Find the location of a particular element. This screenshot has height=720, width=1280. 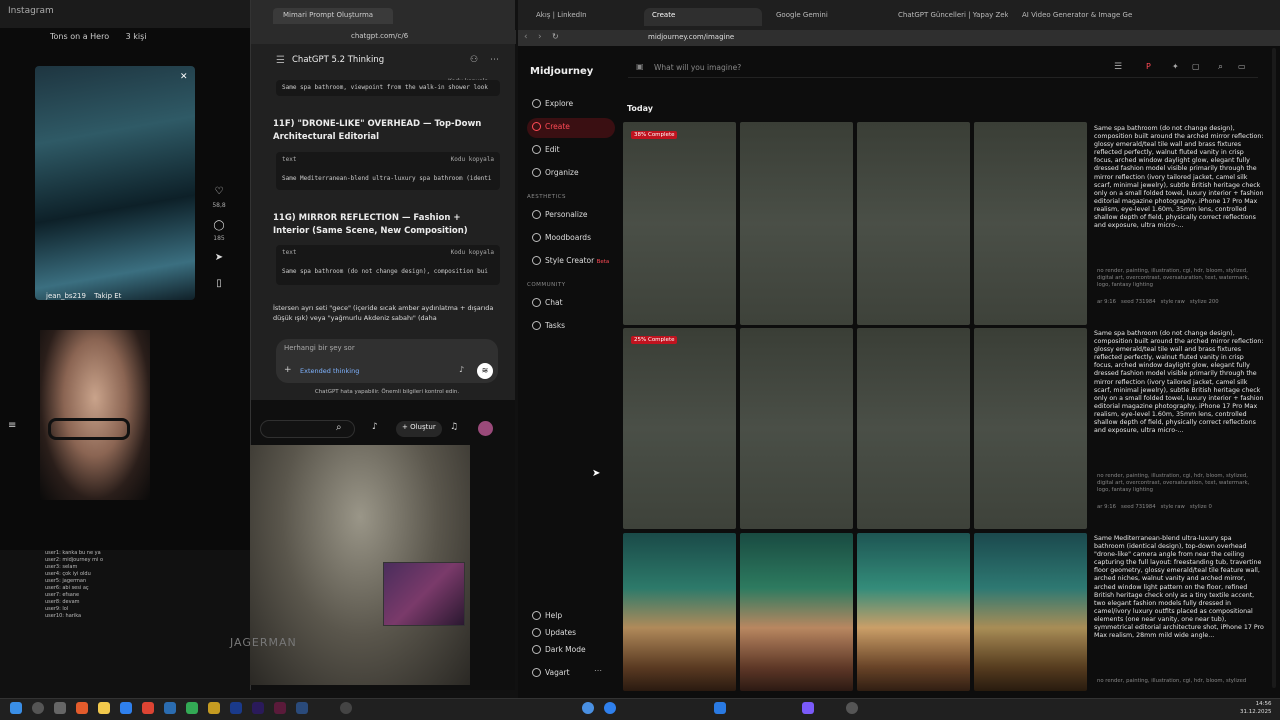

photoshop-icon is located at coordinates (236, 708).